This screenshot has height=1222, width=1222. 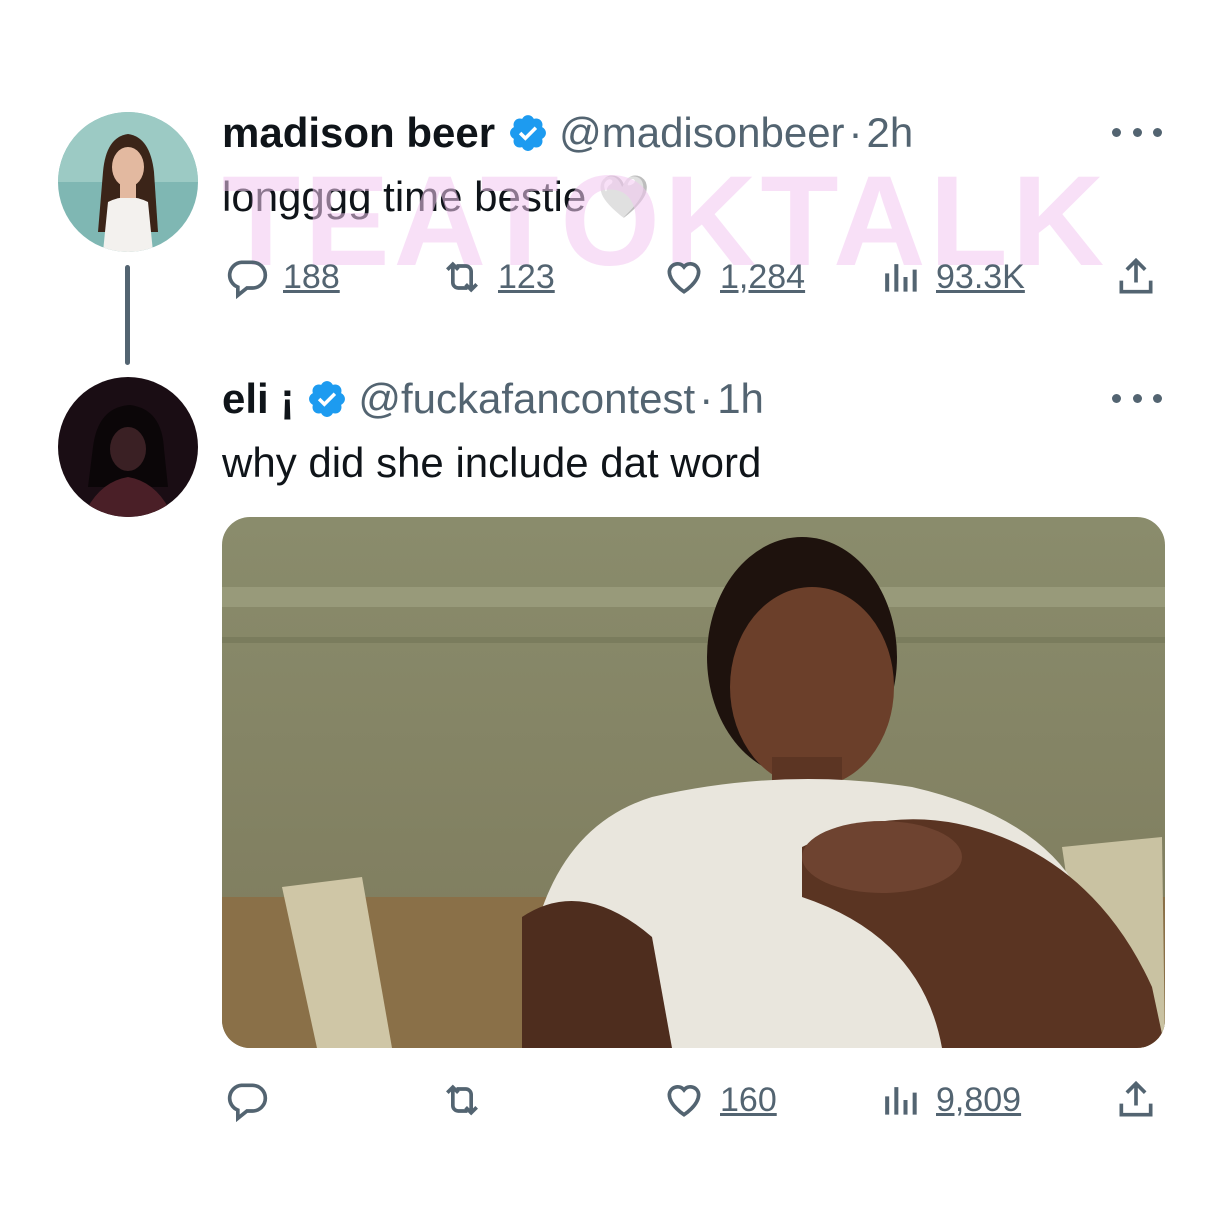 I want to click on verified-badge-icon, so click(x=327, y=399).